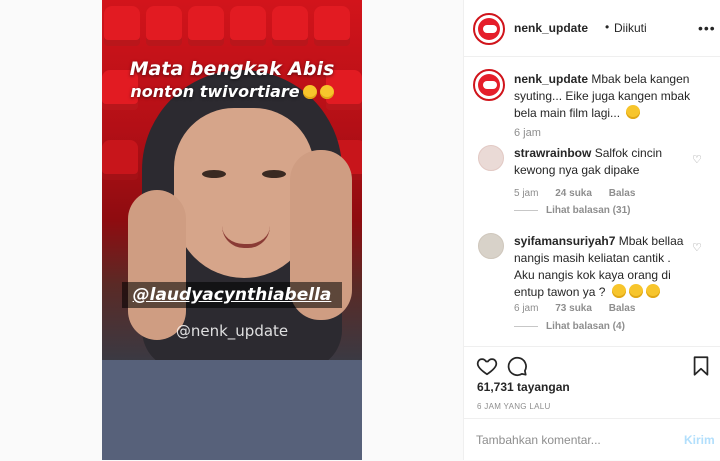 The height and width of the screenshot is (461, 720). What do you see at coordinates (552, 153) in the screenshot?
I see `comment-username: strawrainbow` at bounding box center [552, 153].